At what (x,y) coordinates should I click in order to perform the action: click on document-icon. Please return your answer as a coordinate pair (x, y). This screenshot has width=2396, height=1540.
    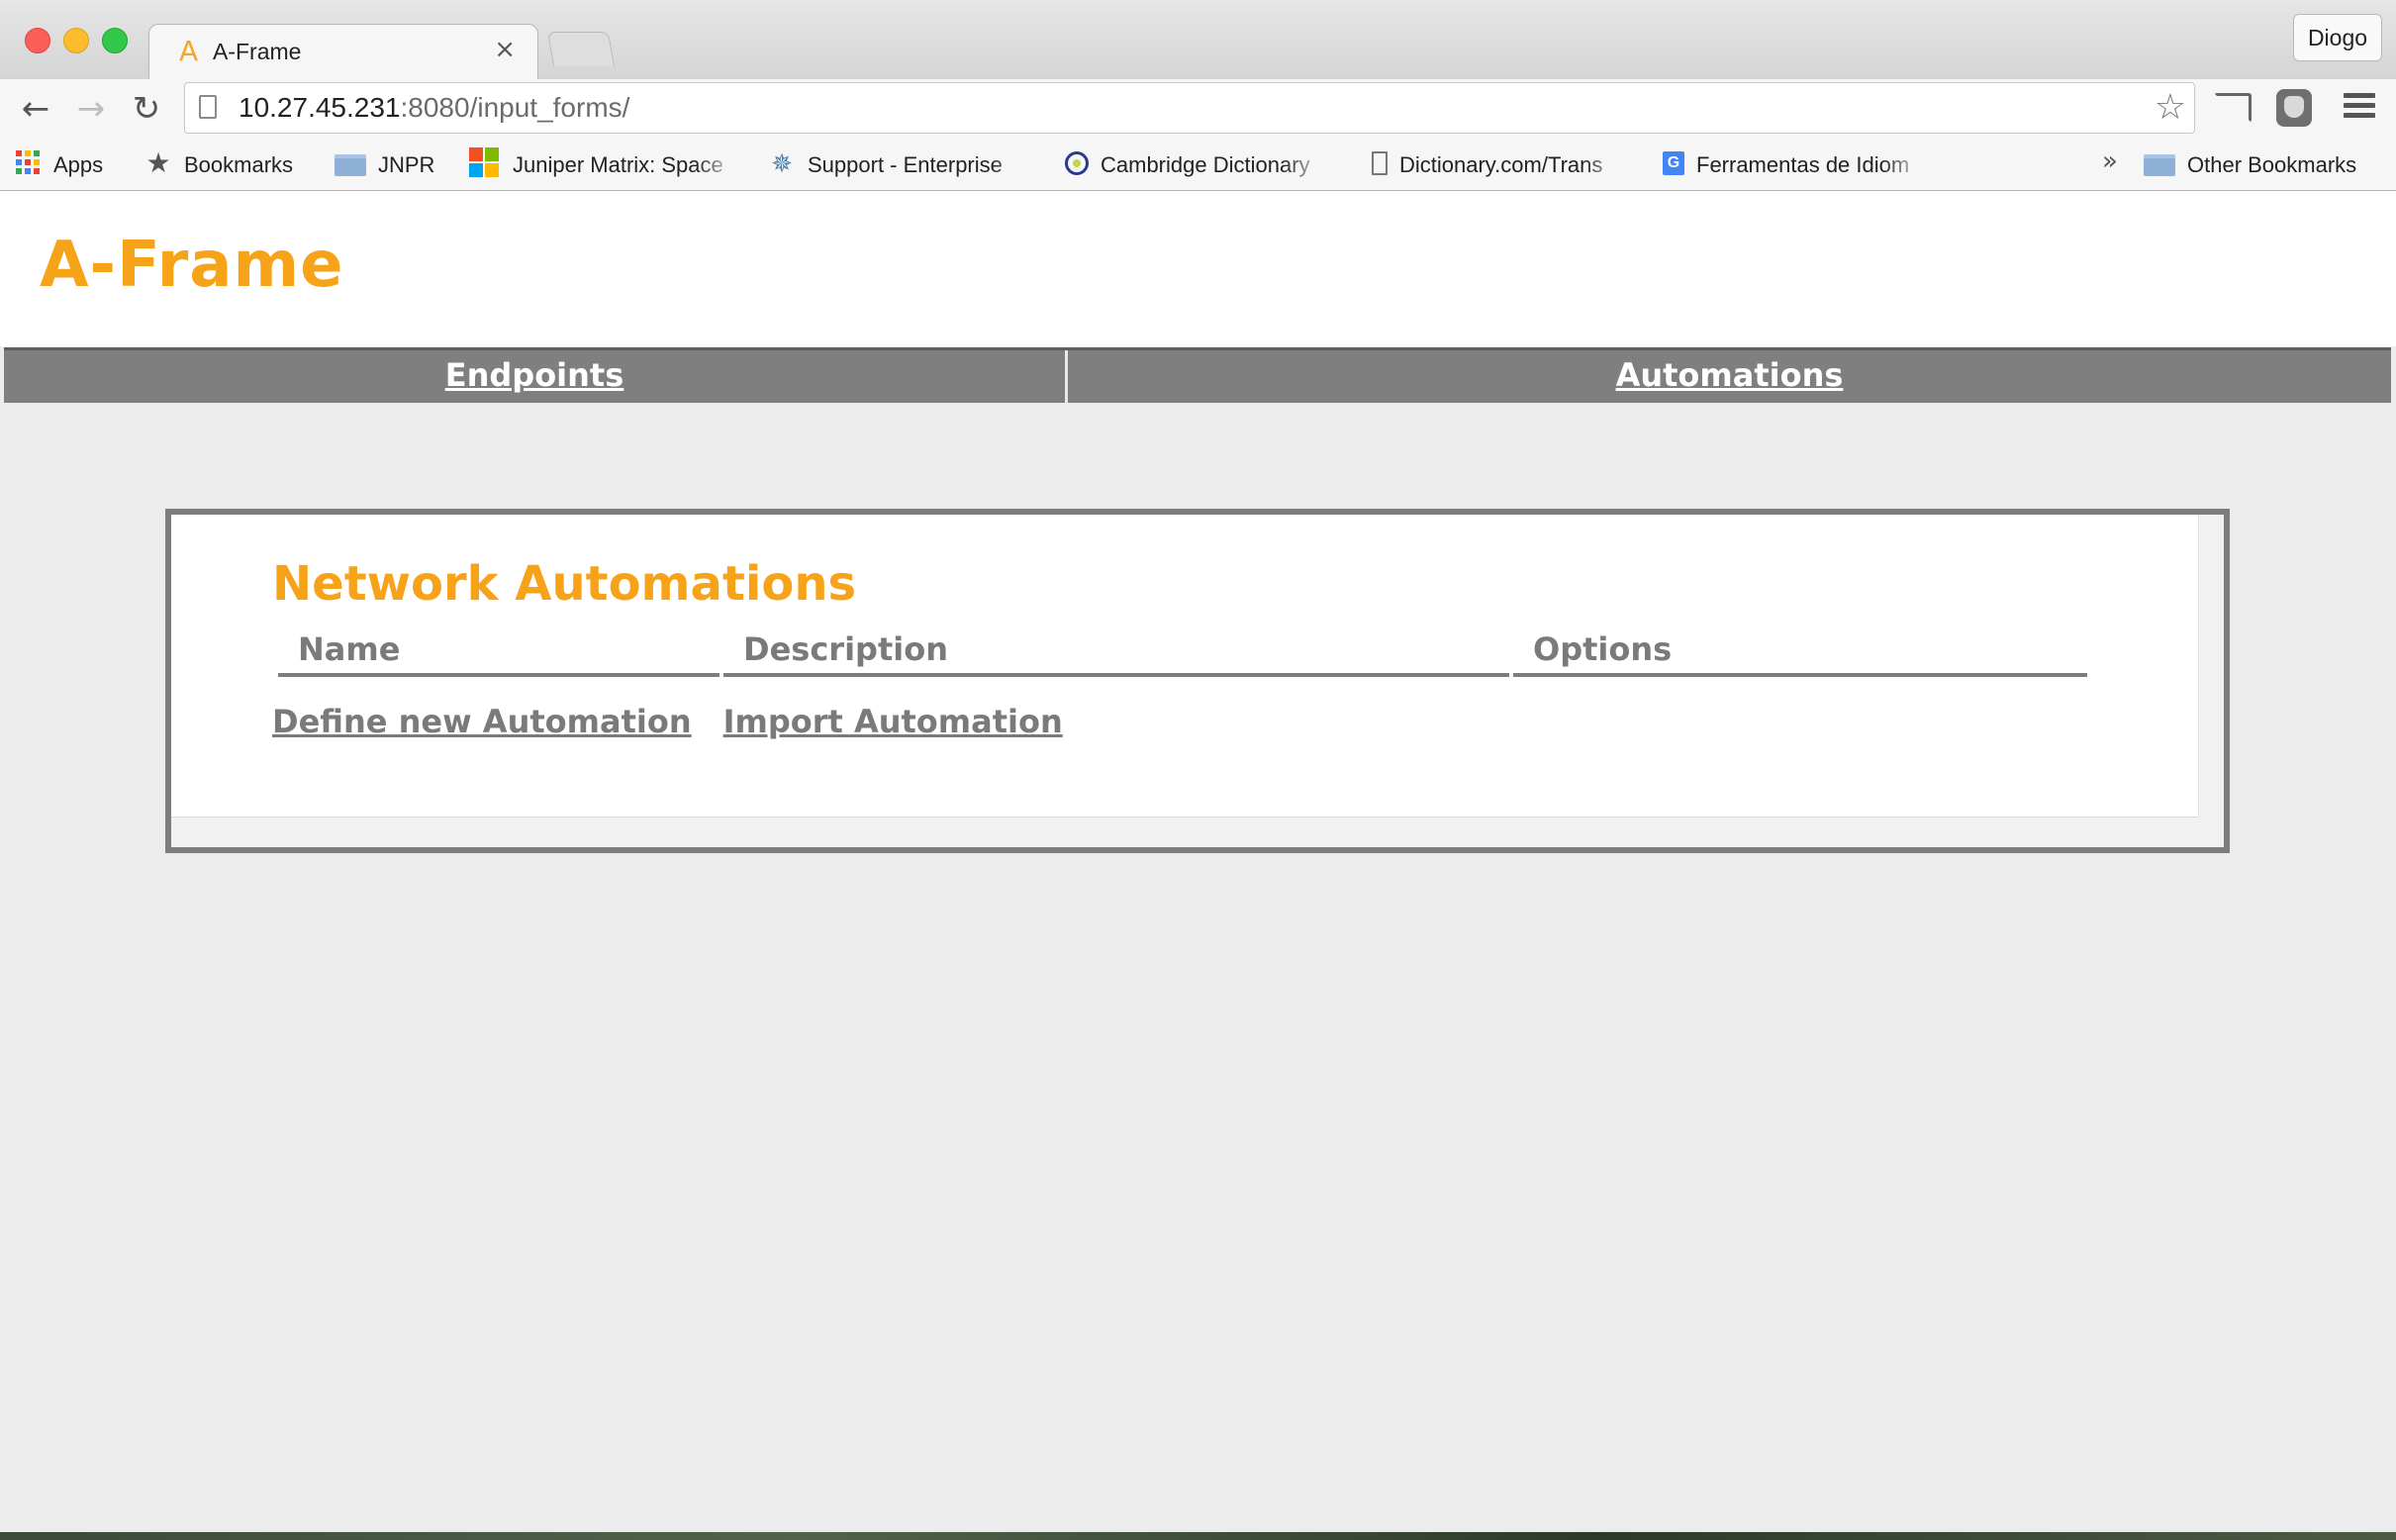
    Looking at the image, I should click on (1380, 163).